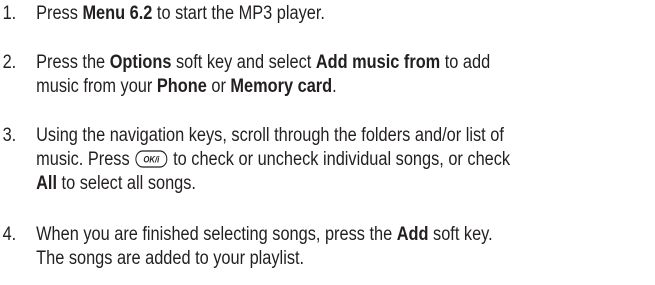 Image resolution: width=655 pixels, height=285 pixels. Describe the element at coordinates (9, 62) in the screenshot. I see `step-number: 2.` at that location.